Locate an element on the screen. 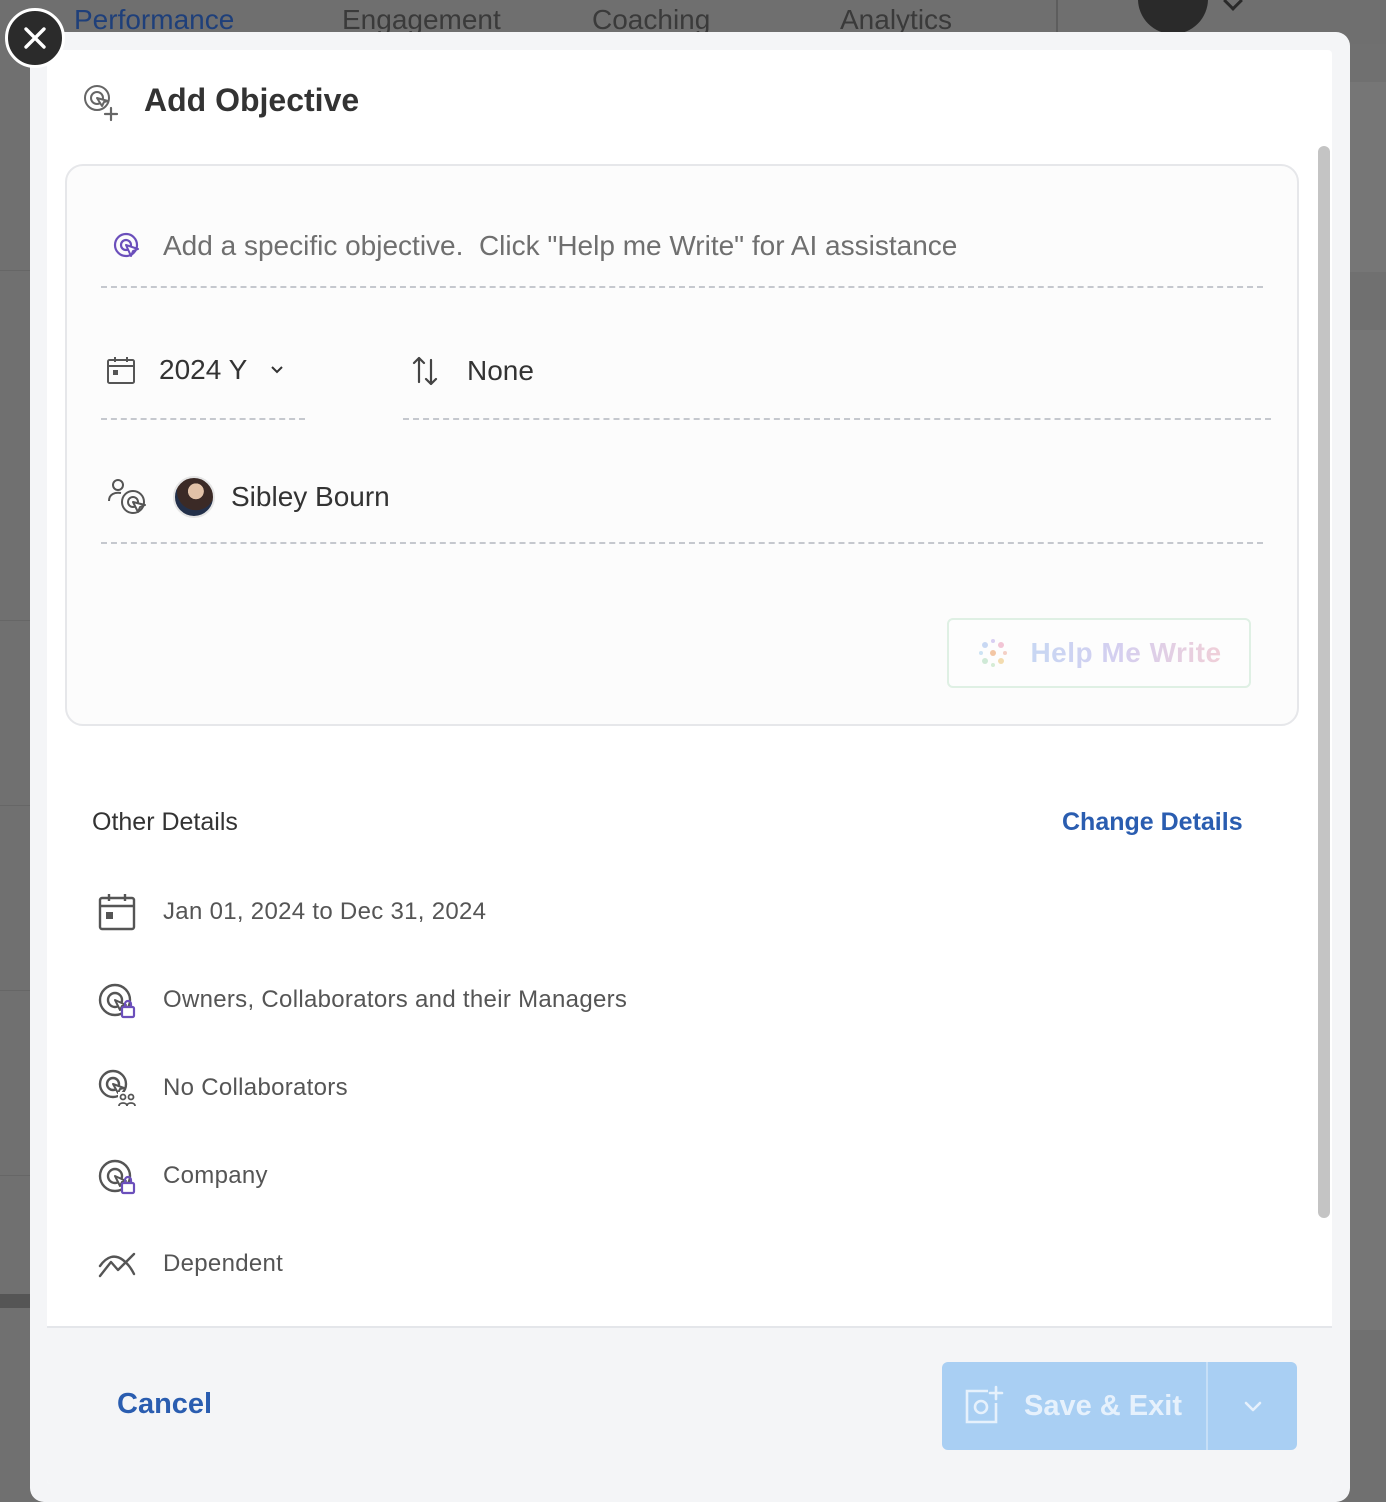 The width and height of the screenshot is (1386, 1502). level-text: Company is located at coordinates (215, 1175).